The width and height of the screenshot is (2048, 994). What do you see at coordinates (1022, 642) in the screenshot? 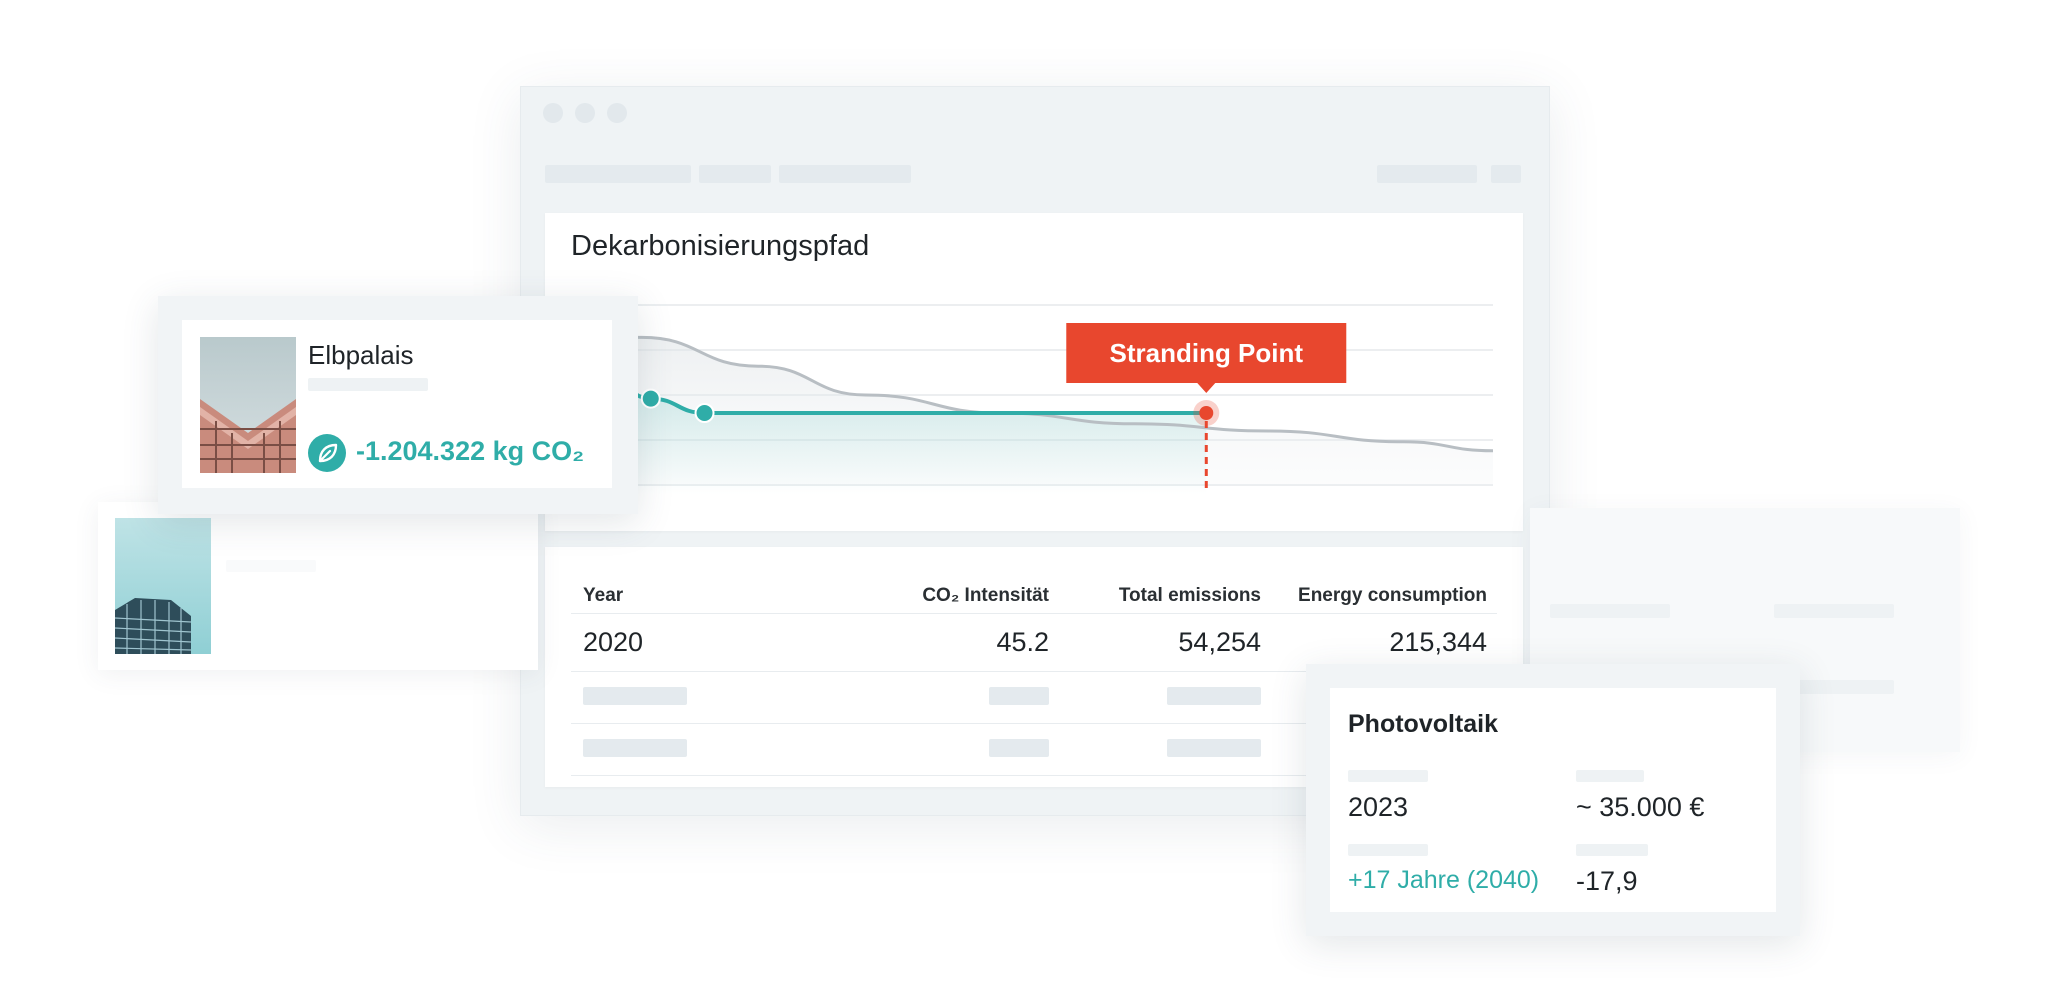
I see `cell-co2-intensity: 45.2` at bounding box center [1022, 642].